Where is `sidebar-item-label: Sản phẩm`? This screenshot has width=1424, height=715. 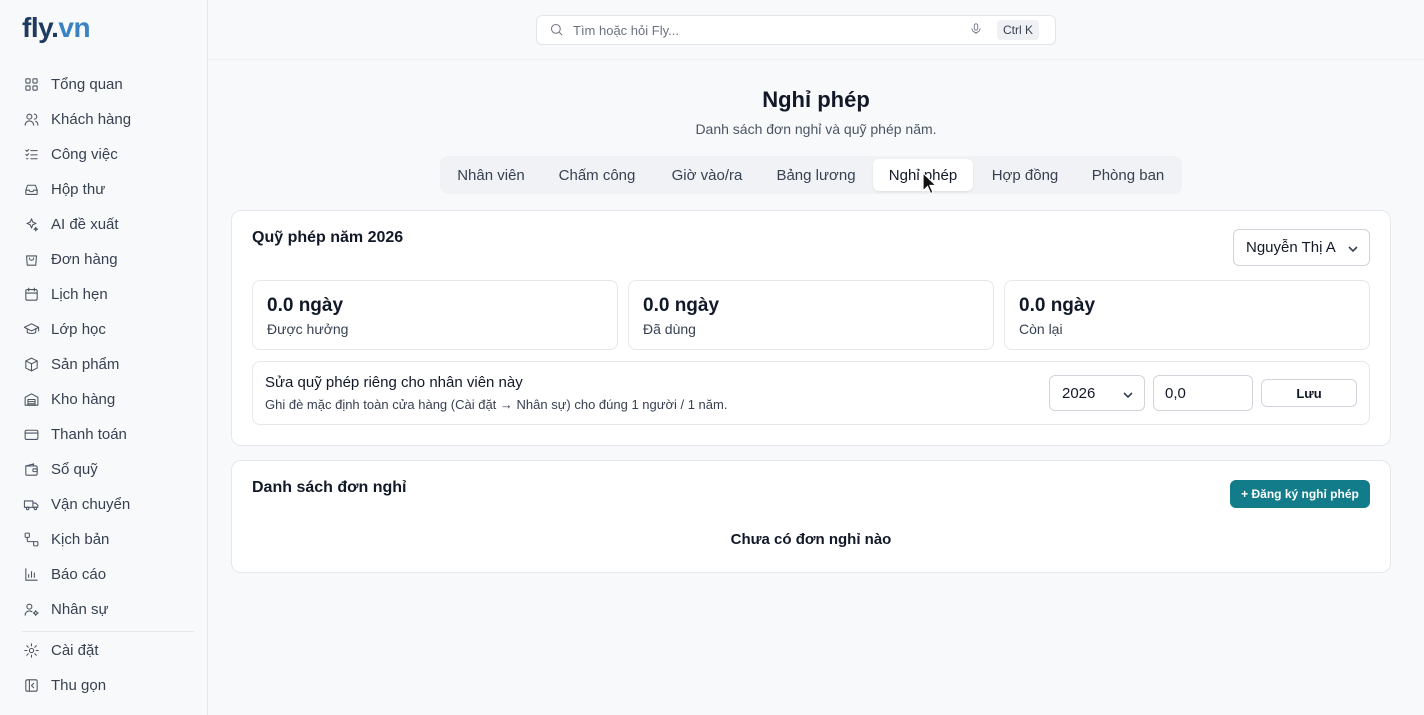 sidebar-item-label: Sản phẩm is located at coordinates (85, 364).